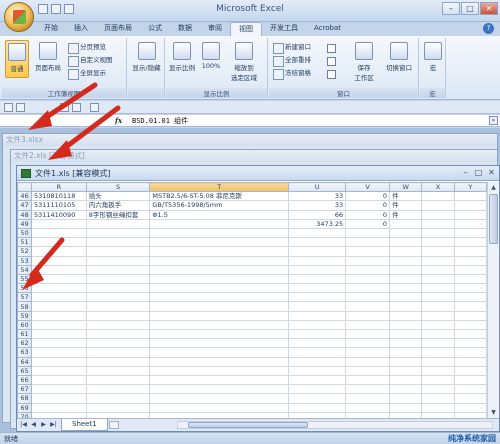 This screenshot has height=444, width=500. What do you see at coordinates (317, 214) in the screenshot?
I see `cell: 66` at bounding box center [317, 214].